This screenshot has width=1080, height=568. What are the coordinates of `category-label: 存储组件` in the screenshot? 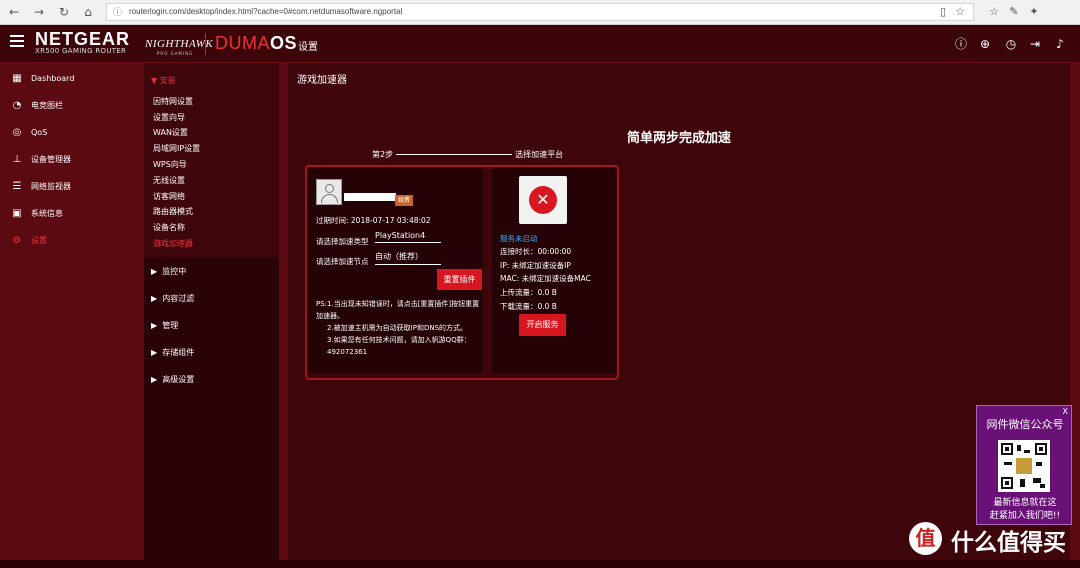 It's located at (178, 352).